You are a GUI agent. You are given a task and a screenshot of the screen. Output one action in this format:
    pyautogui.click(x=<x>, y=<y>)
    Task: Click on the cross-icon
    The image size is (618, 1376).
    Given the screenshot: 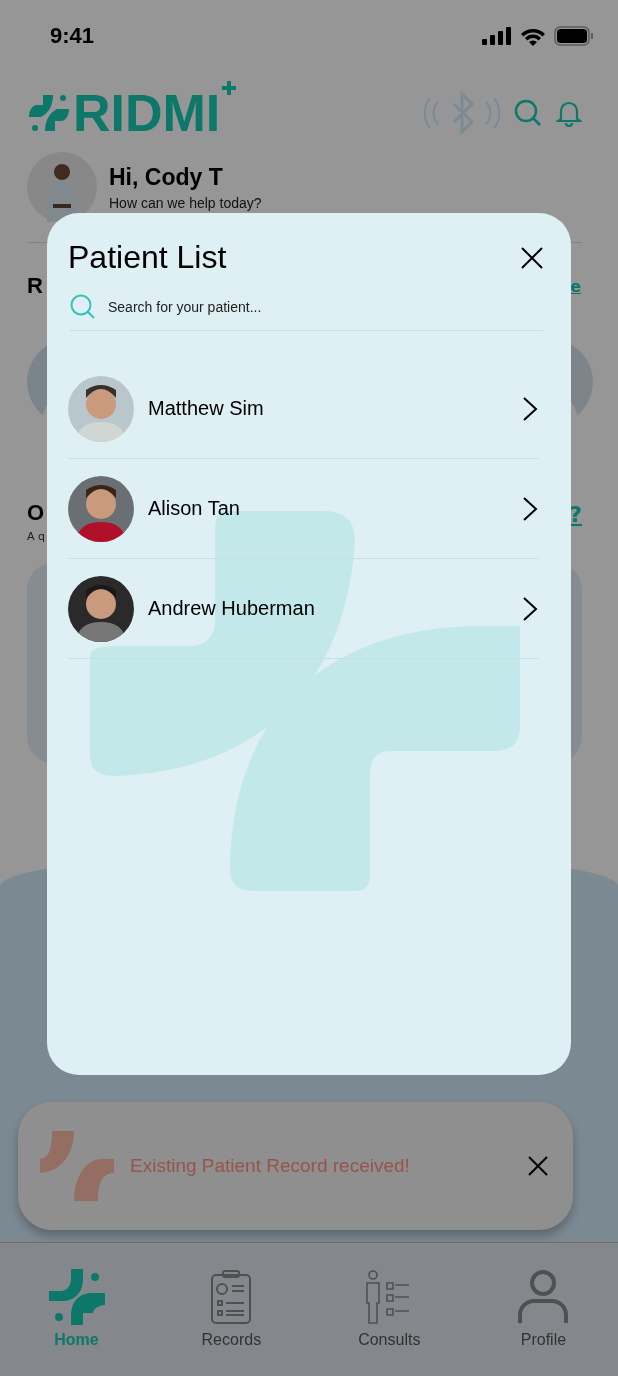 What is the action you would take?
    pyautogui.click(x=76, y=1297)
    